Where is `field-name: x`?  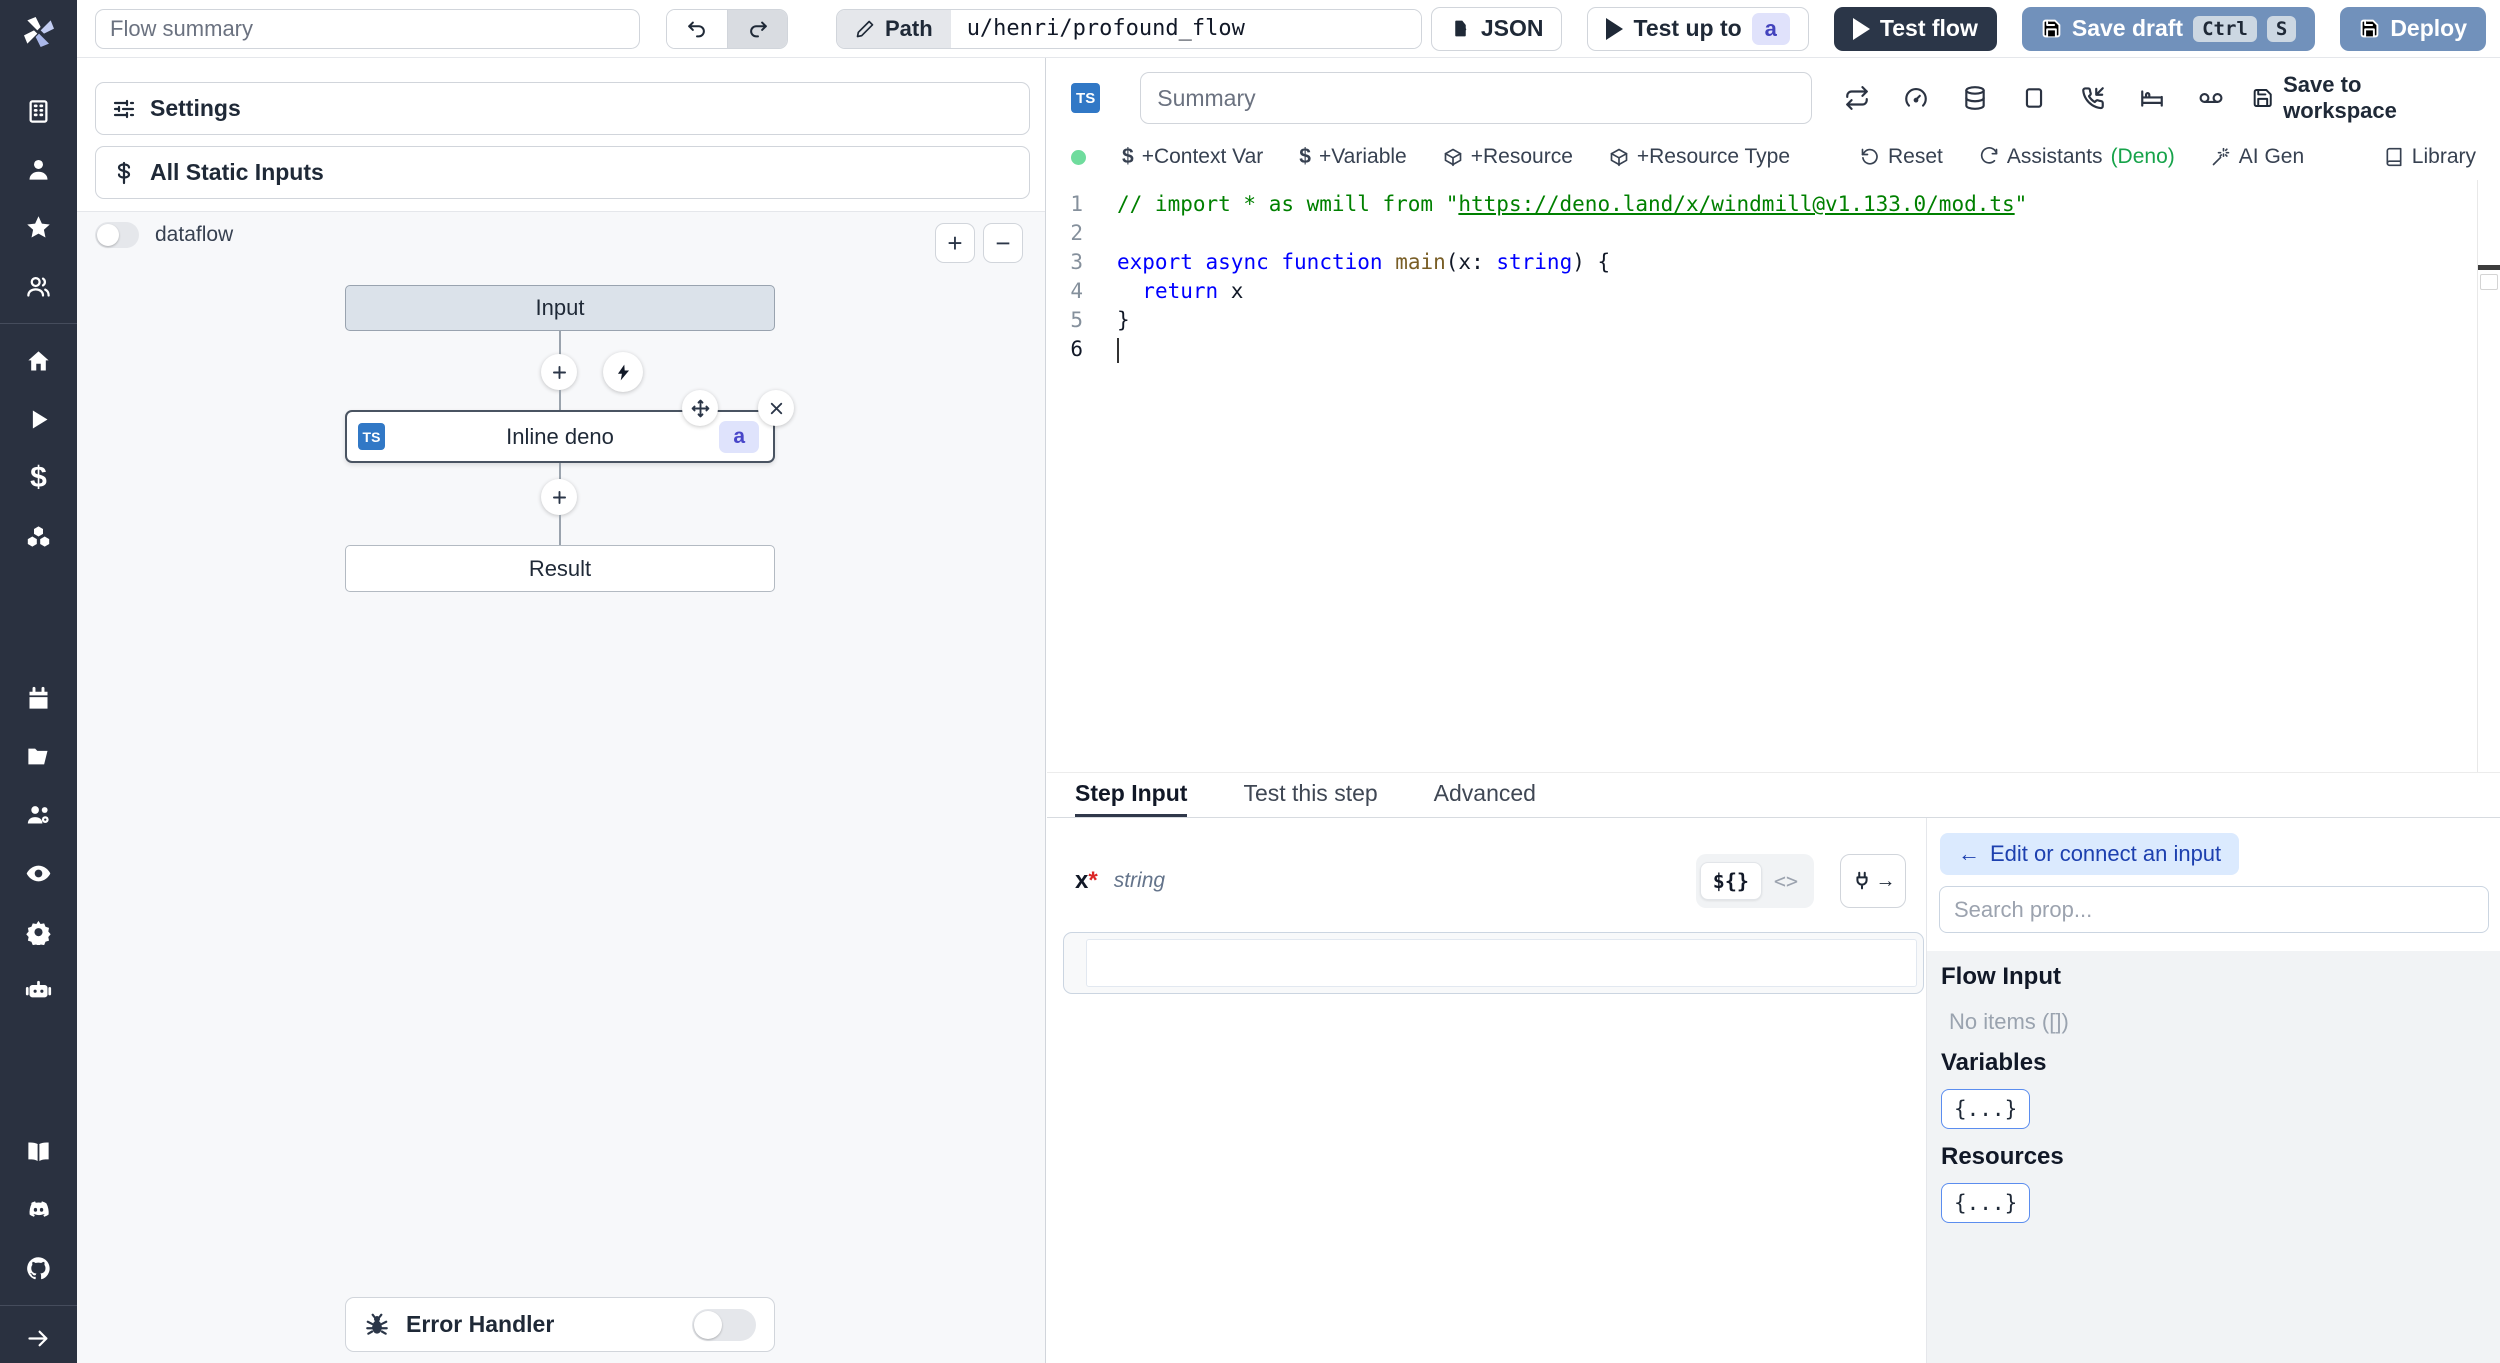 field-name: x is located at coordinates (1082, 880).